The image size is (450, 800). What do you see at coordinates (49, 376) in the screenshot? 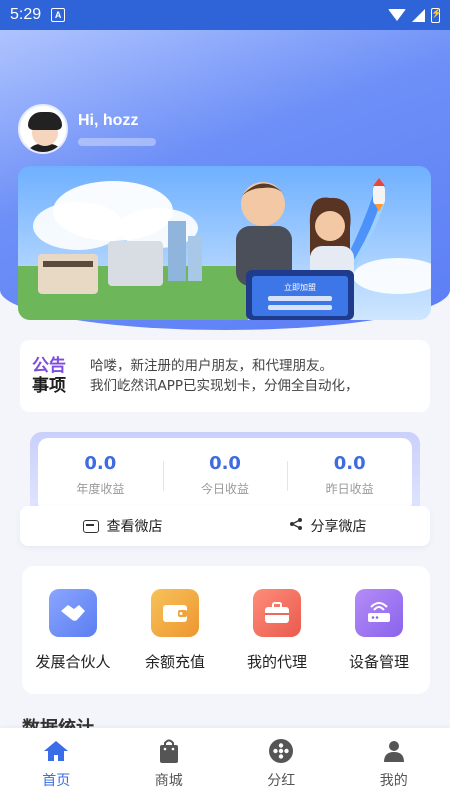
I see `announcement-title: 公告 事项` at bounding box center [49, 376].